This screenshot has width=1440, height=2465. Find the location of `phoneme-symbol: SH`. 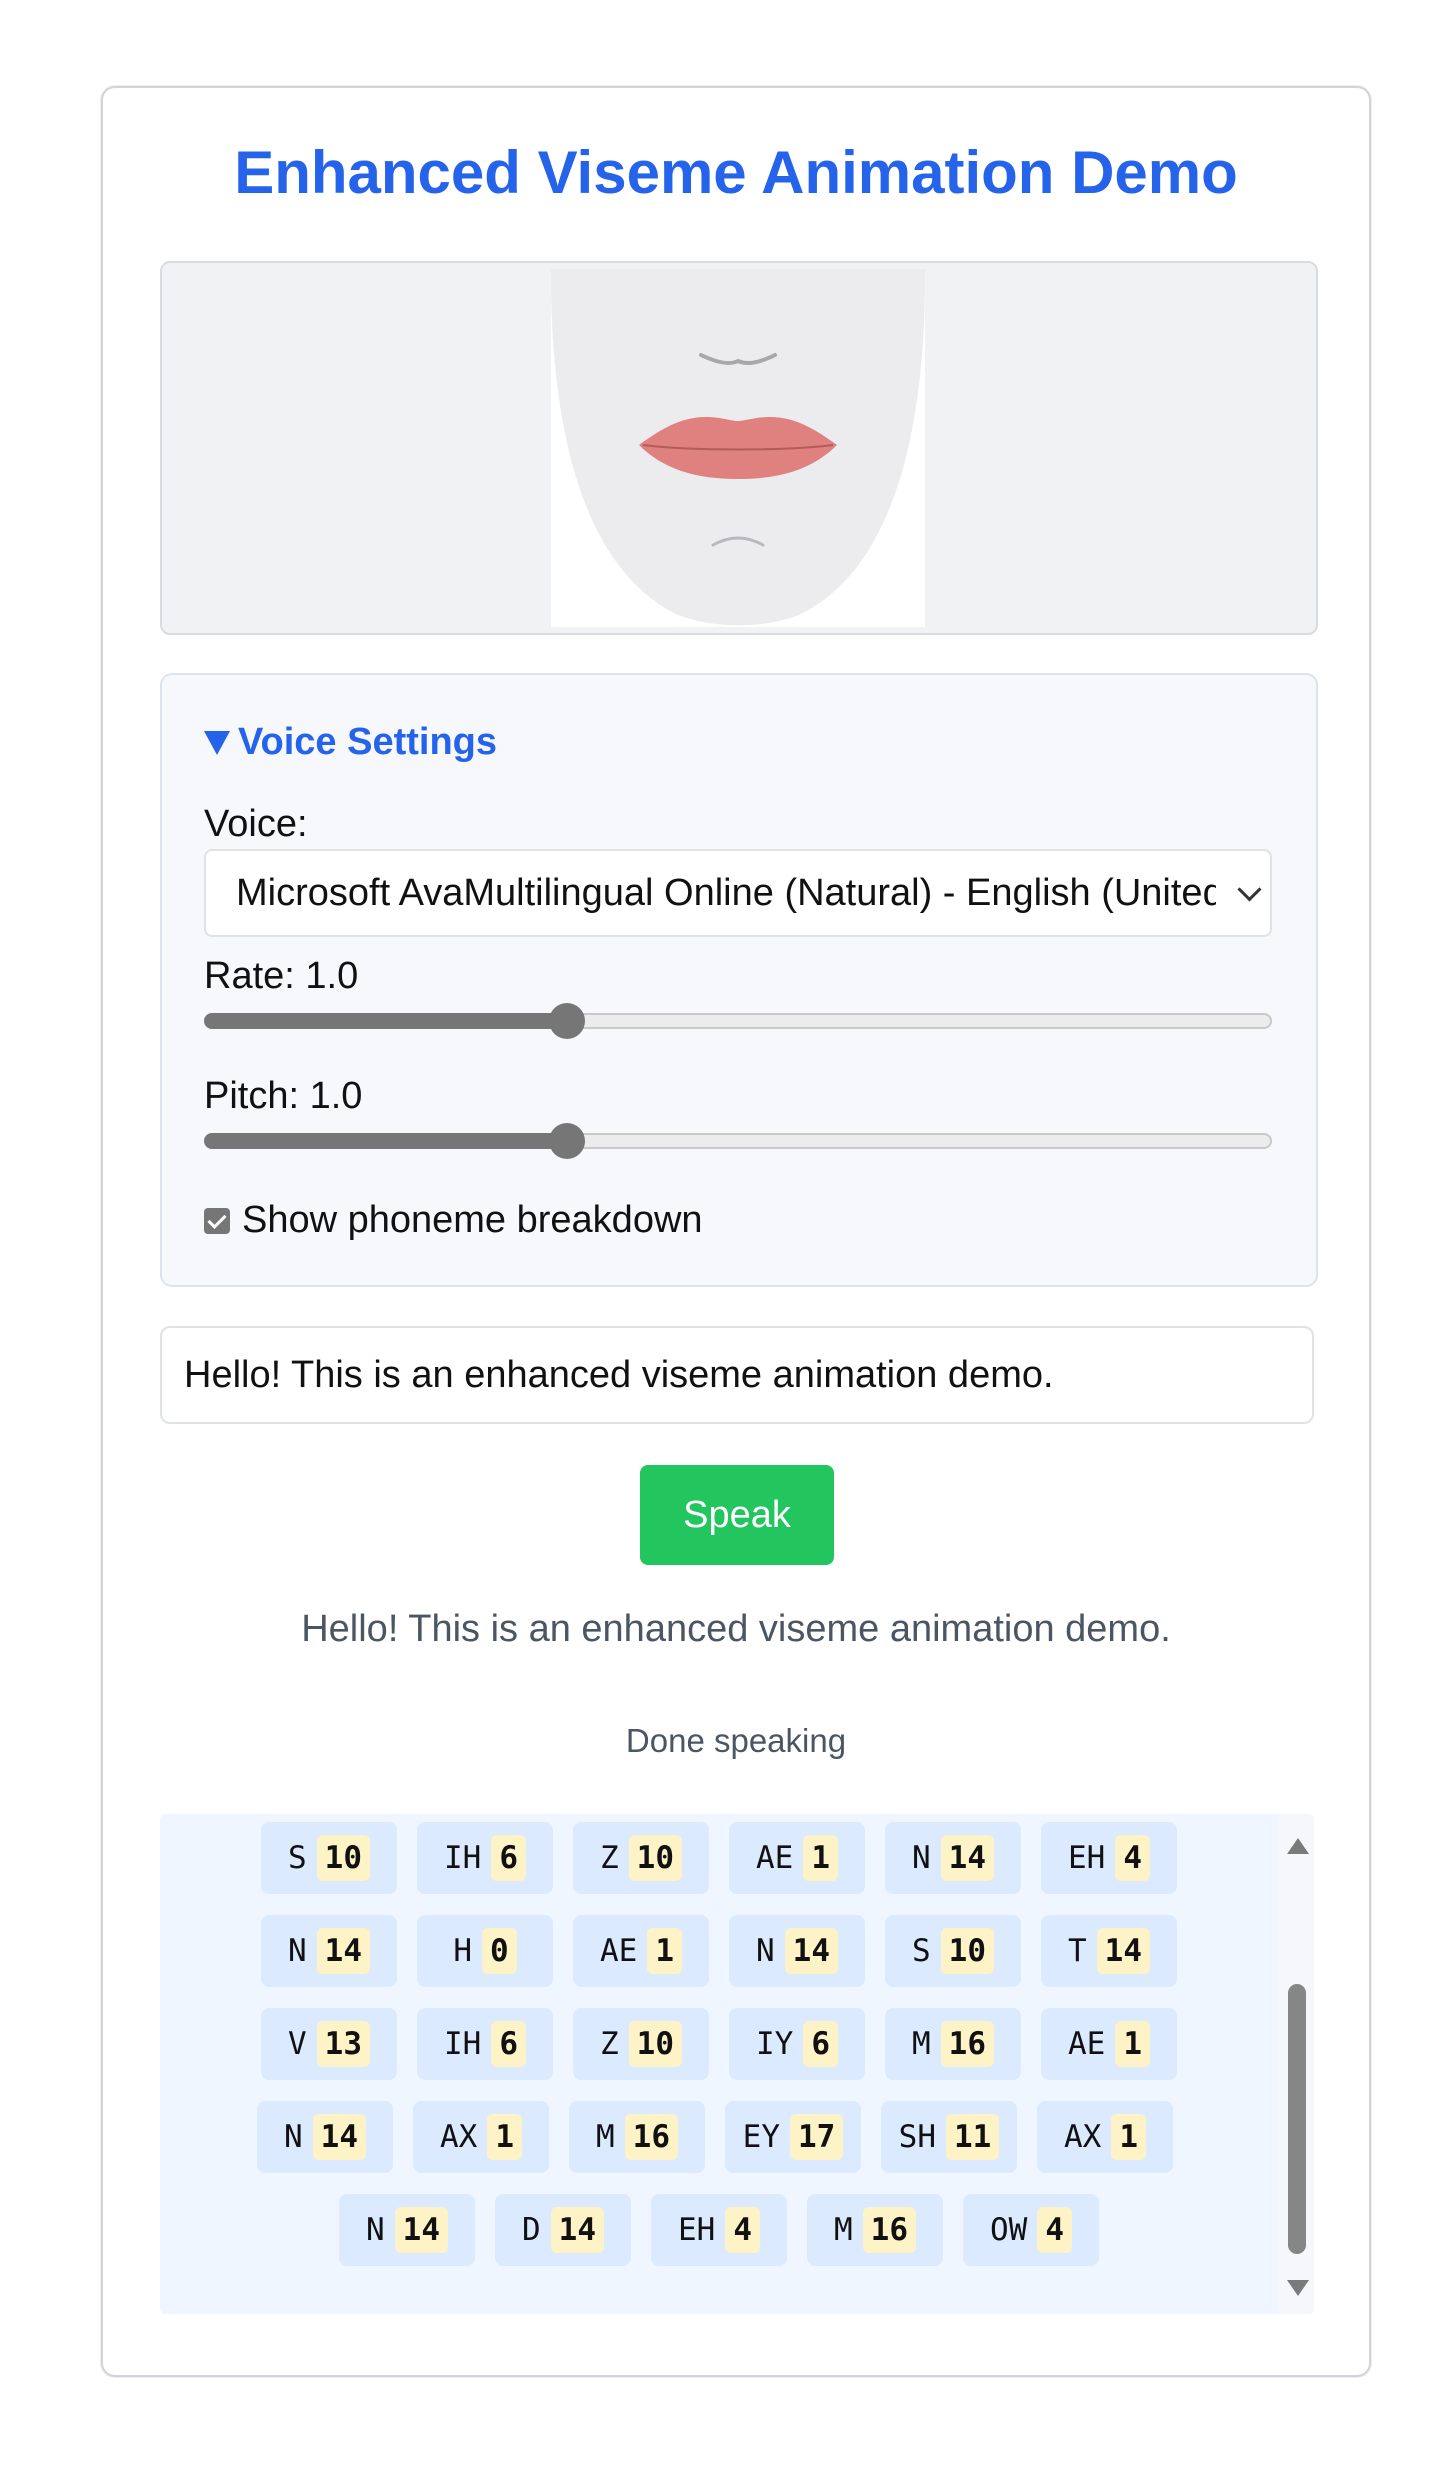

phoneme-symbol: SH is located at coordinates (917, 2137).